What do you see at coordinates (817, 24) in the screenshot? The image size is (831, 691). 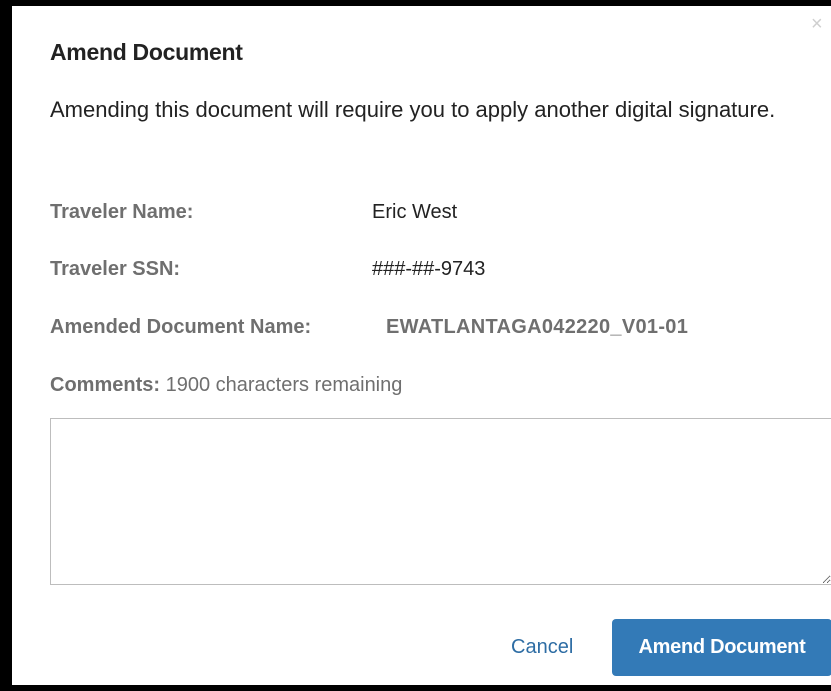 I see `close-icon: ×` at bounding box center [817, 24].